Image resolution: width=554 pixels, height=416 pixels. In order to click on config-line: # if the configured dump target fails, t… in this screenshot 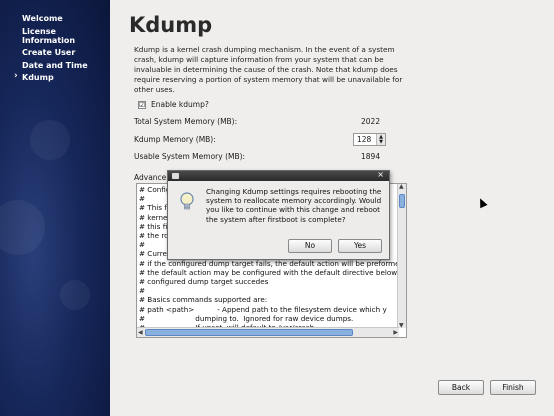, I will do `click(269, 263)`.